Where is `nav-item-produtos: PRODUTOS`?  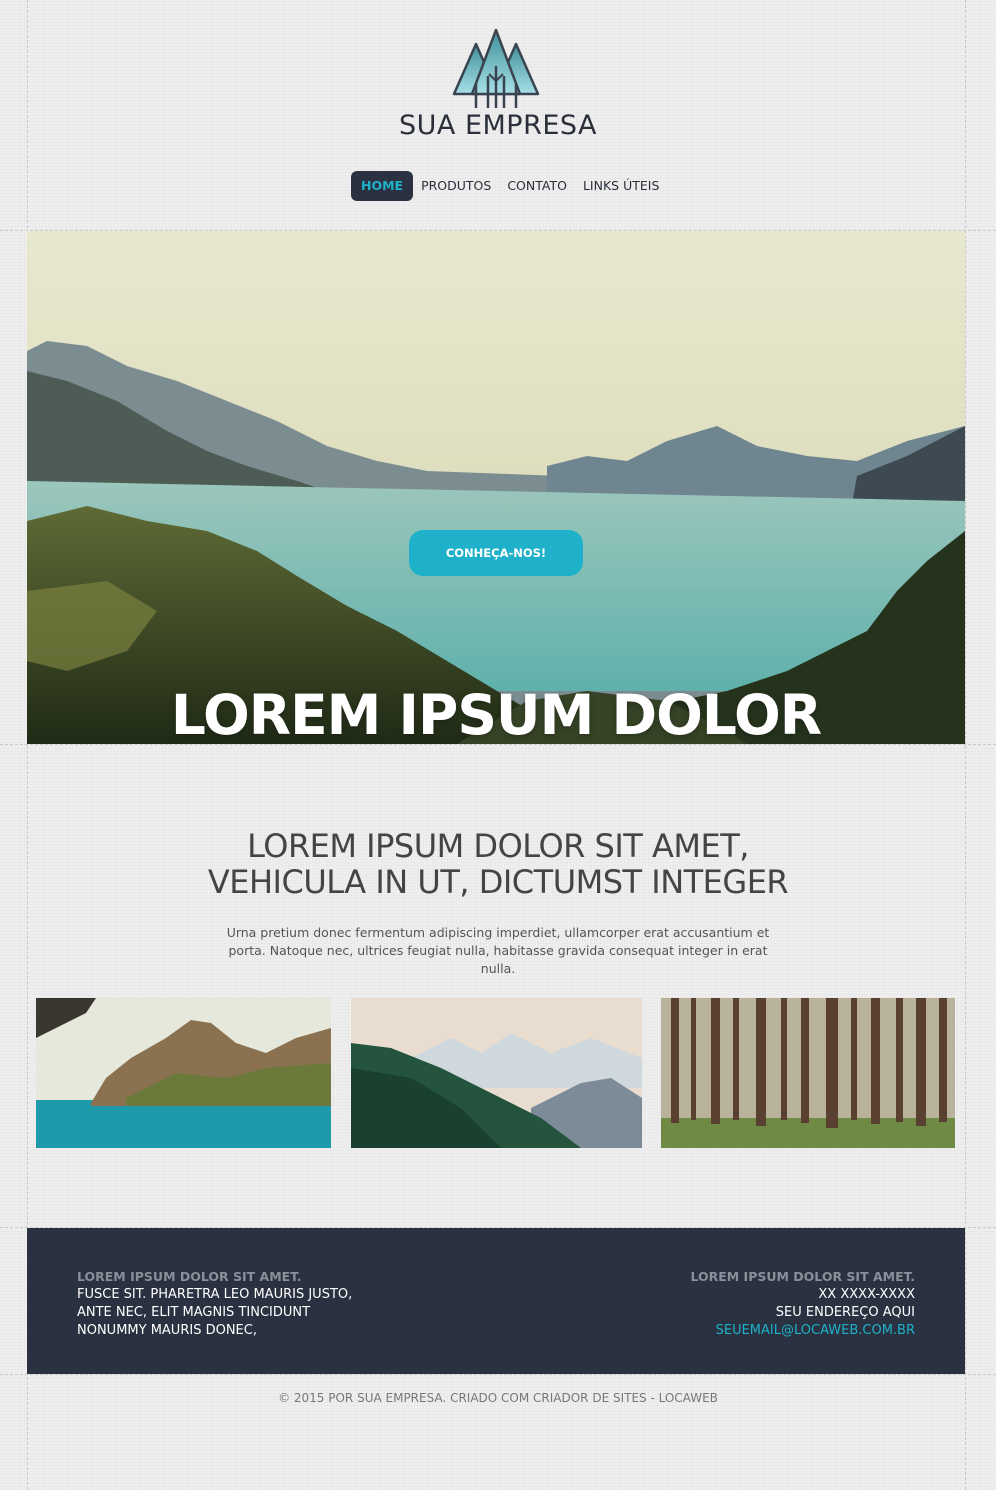 nav-item-produtos: PRODUTOS is located at coordinates (456, 186).